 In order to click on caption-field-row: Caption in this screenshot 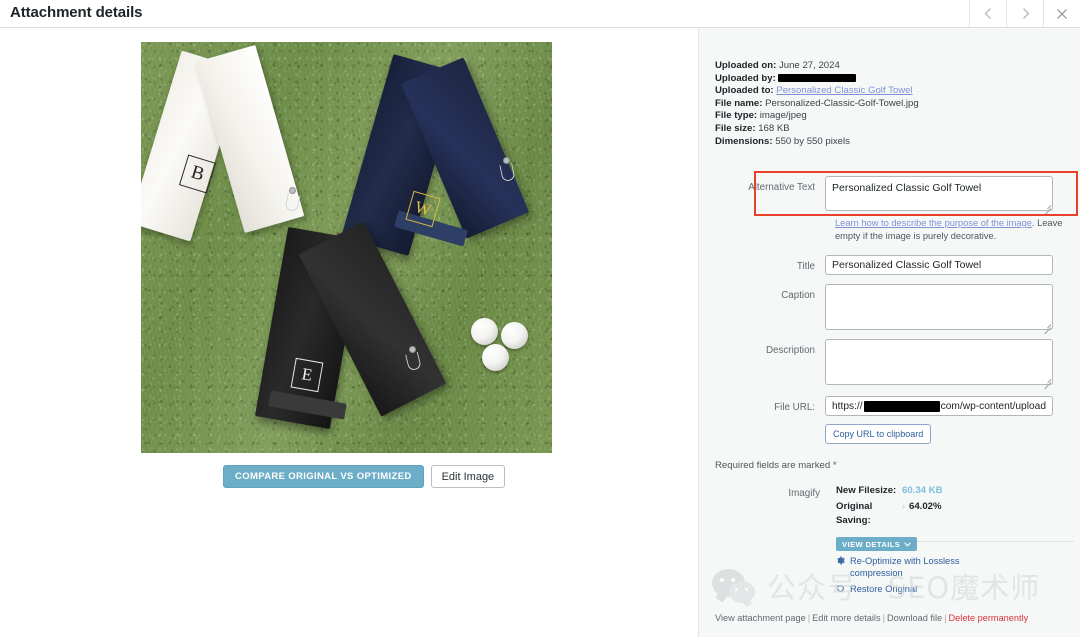, I will do `click(896, 309)`.